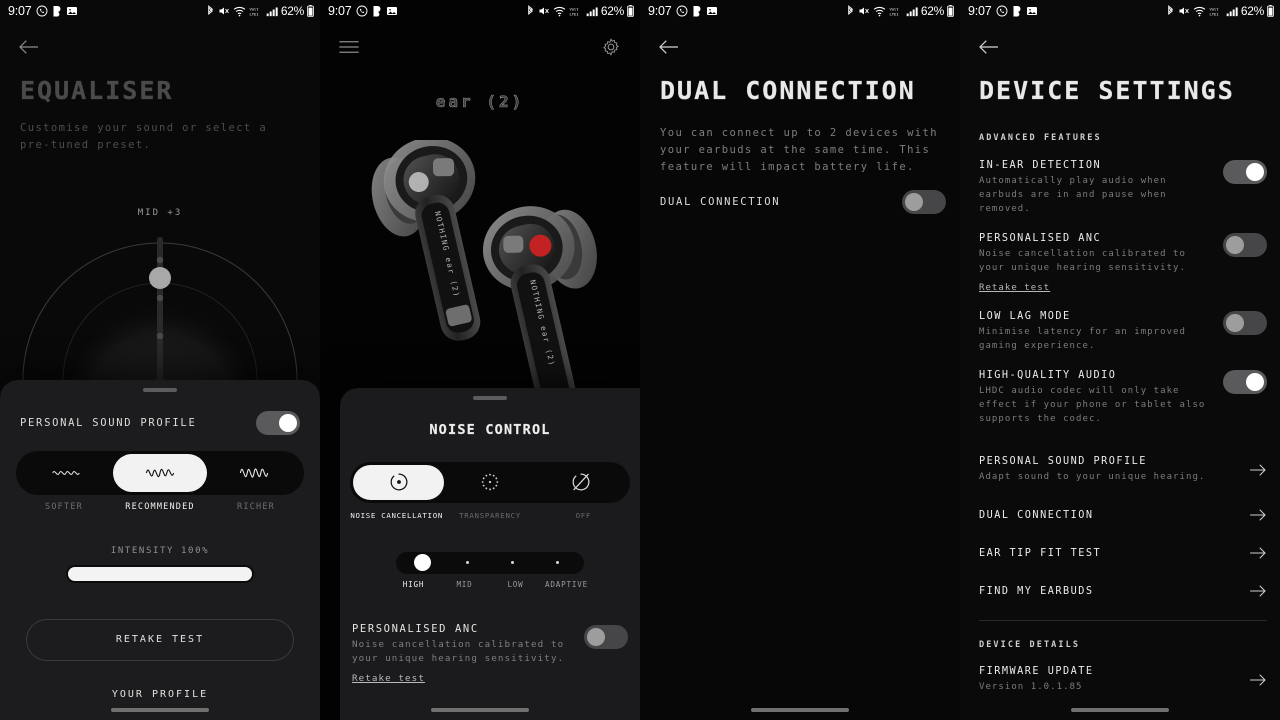 The image size is (1280, 720). I want to click on preset-labels: SOFTER RECOMMENDED RICHER, so click(160, 507).